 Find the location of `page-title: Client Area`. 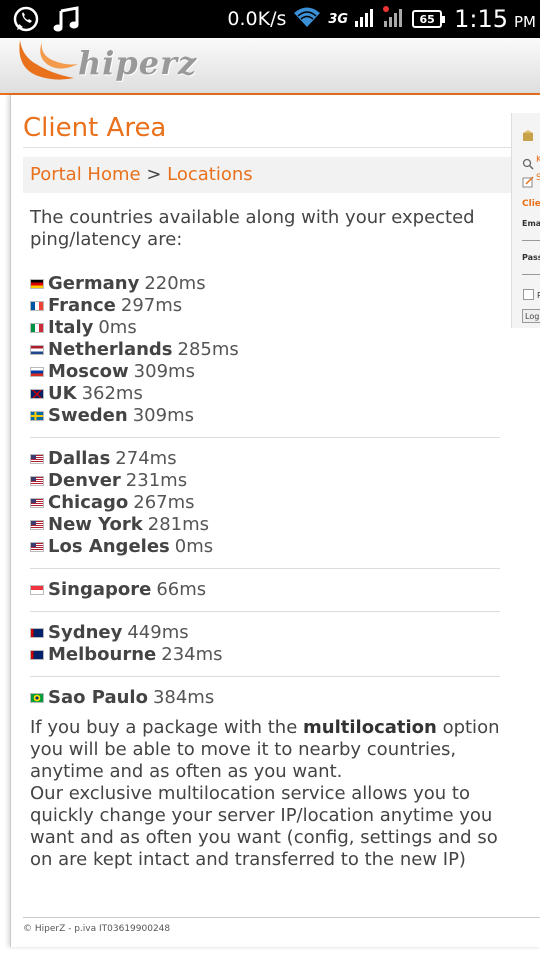

page-title: Client Area is located at coordinates (95, 128).